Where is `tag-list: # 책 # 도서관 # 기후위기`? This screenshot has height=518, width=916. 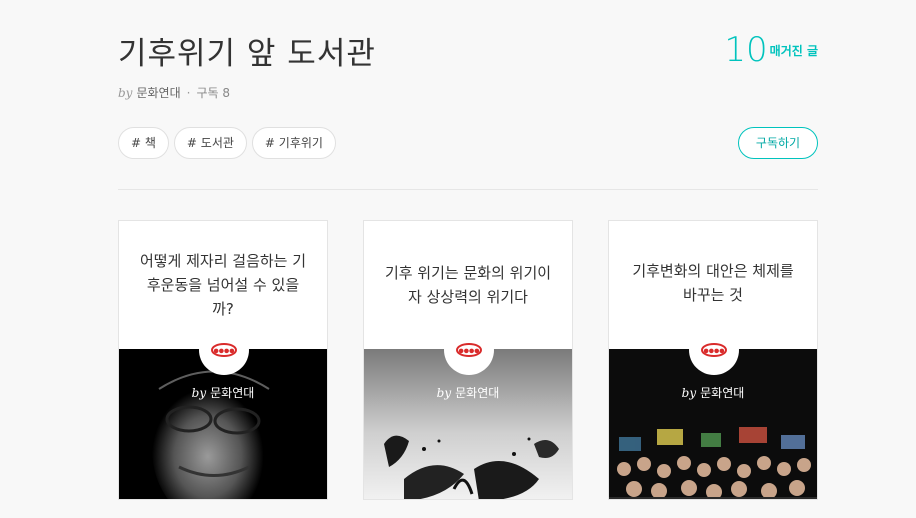
tag-list: # 책 # 도서관 # 기후위기 is located at coordinates (227, 143).